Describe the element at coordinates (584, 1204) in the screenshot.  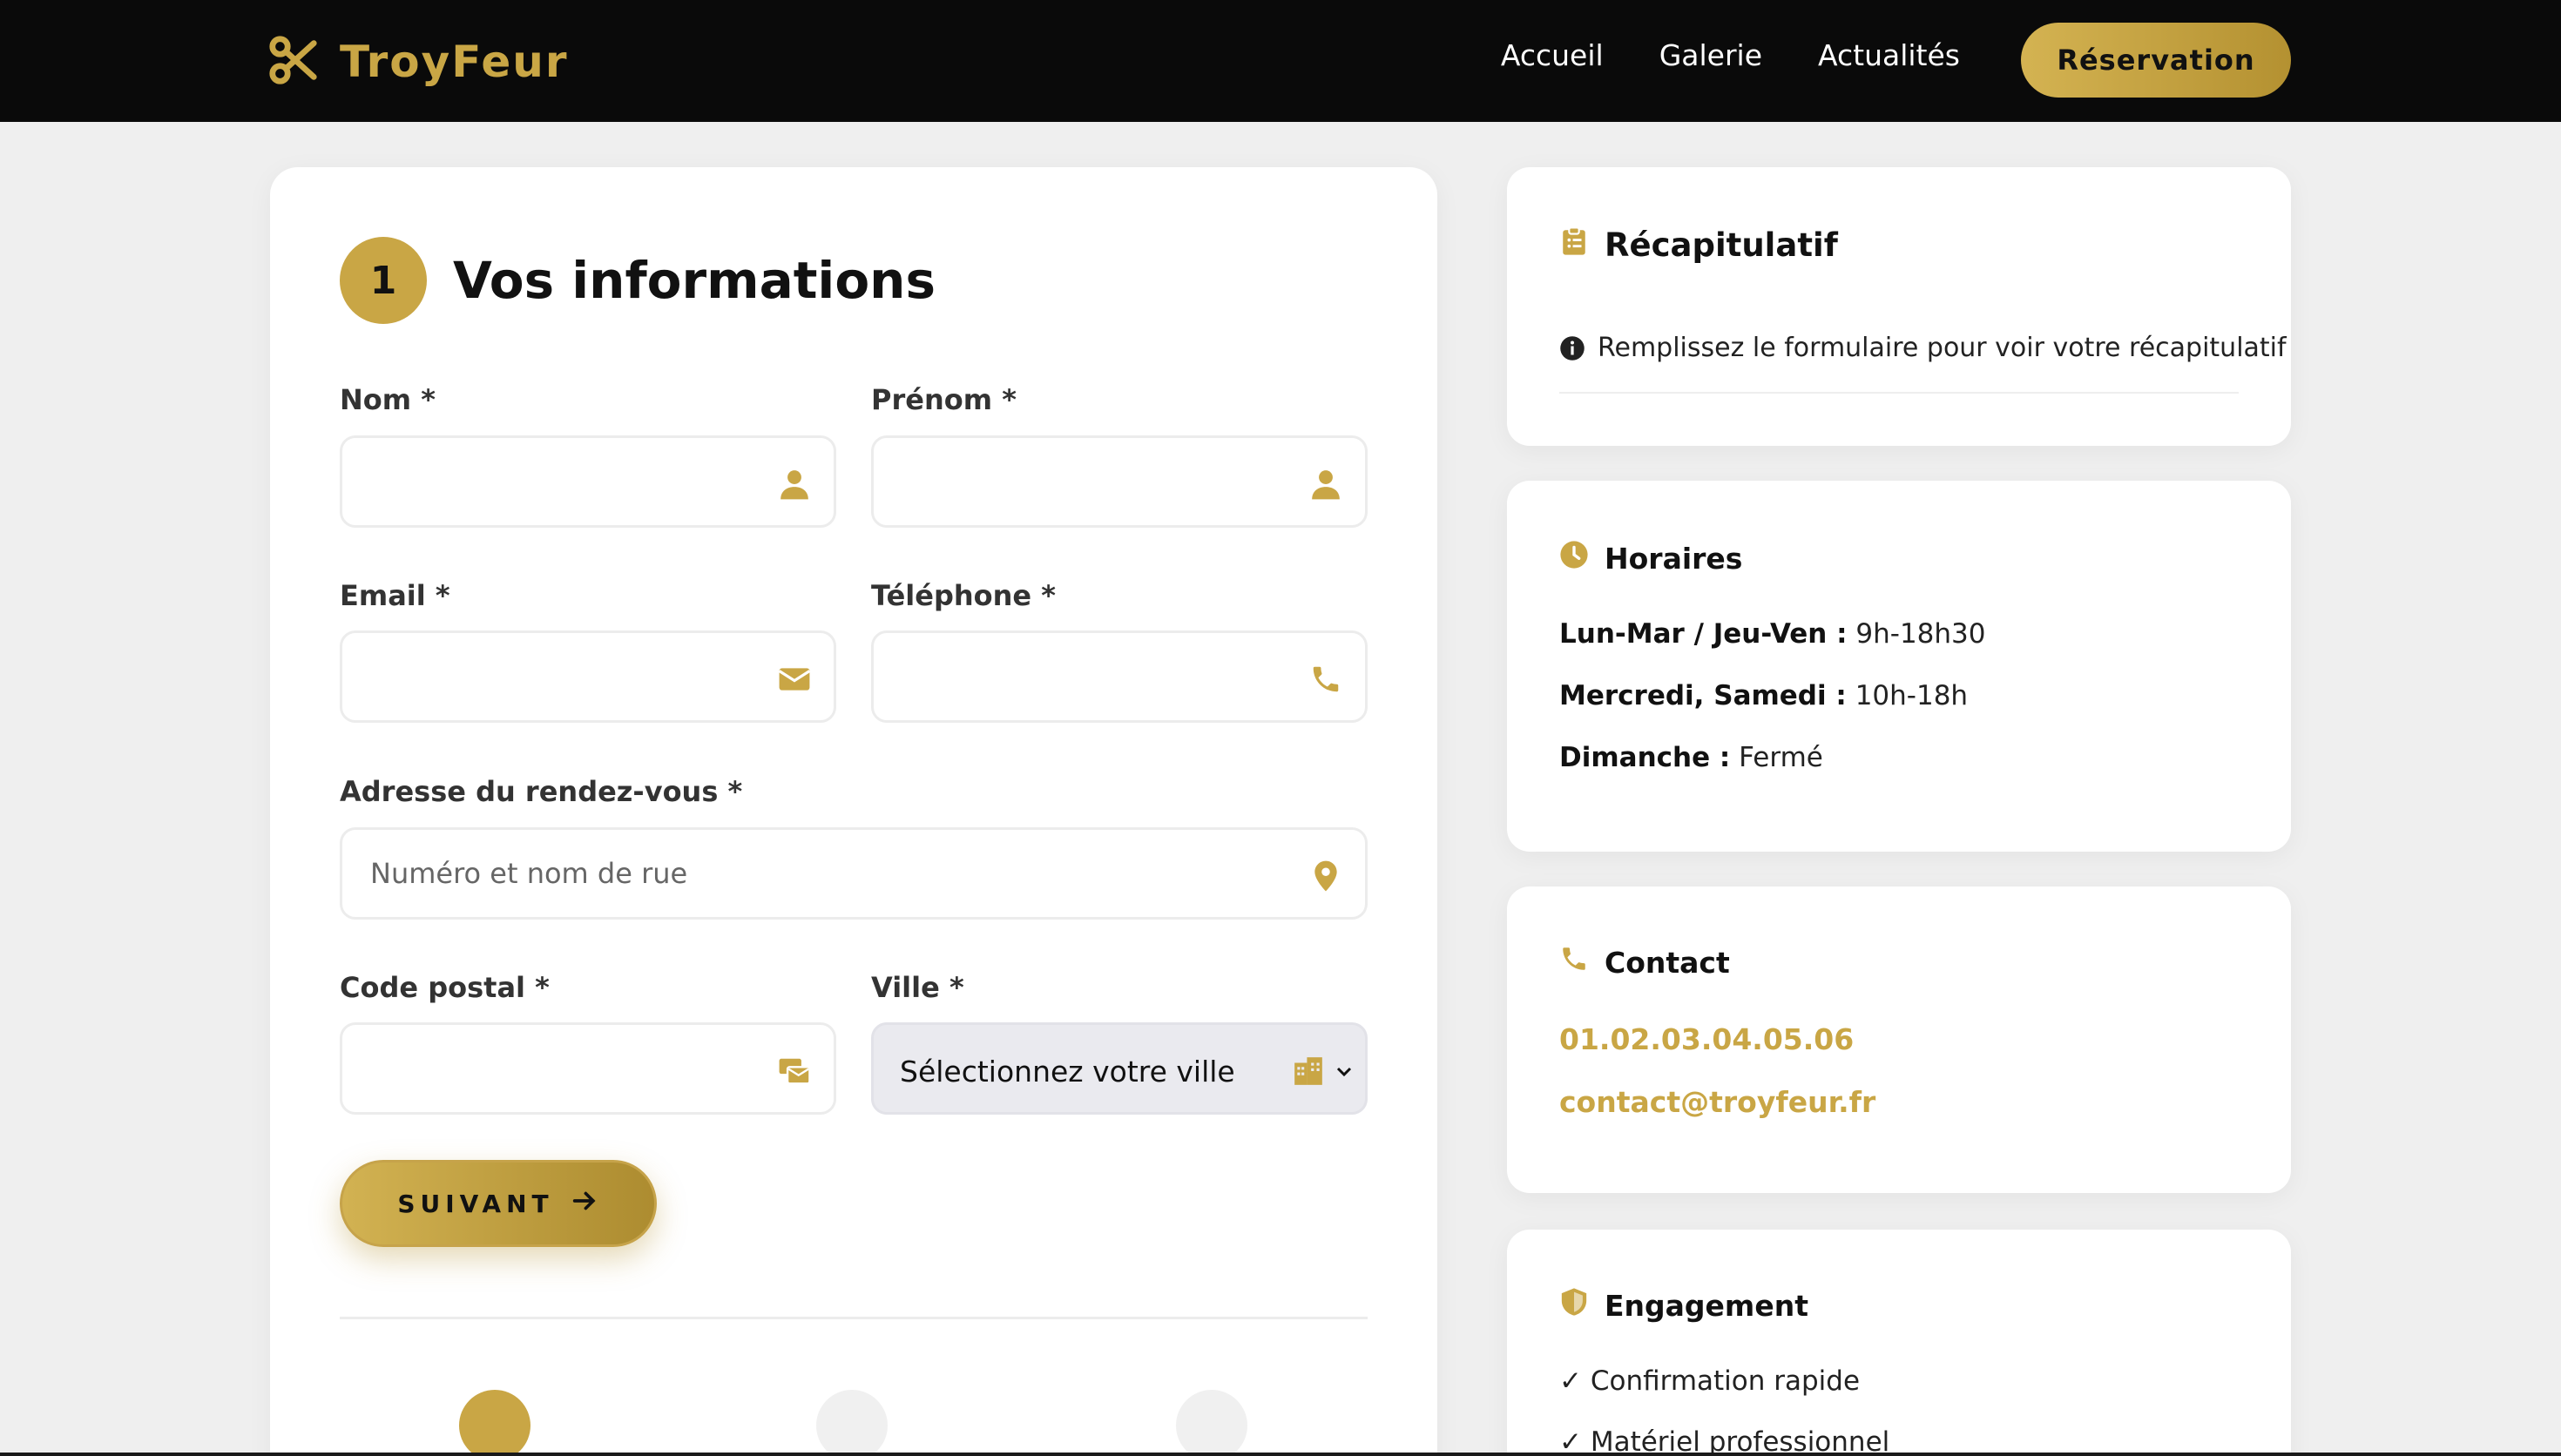
I see `arrow-right-icon` at that location.